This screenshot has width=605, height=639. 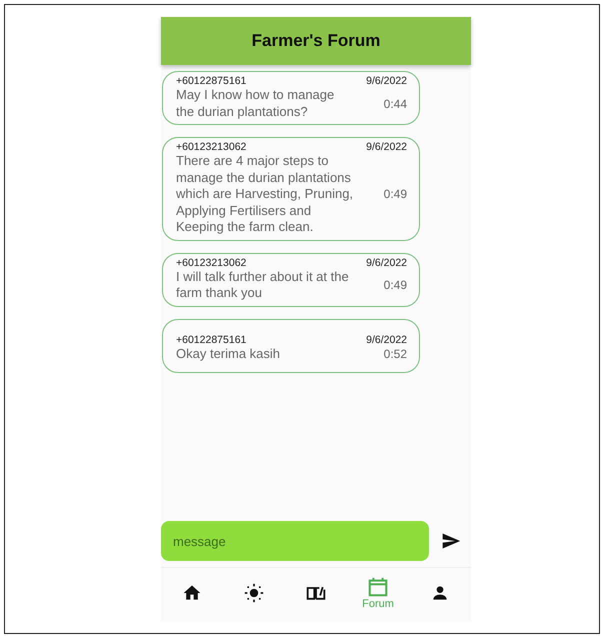 What do you see at coordinates (295, 541) in the screenshot?
I see `message-field: message` at bounding box center [295, 541].